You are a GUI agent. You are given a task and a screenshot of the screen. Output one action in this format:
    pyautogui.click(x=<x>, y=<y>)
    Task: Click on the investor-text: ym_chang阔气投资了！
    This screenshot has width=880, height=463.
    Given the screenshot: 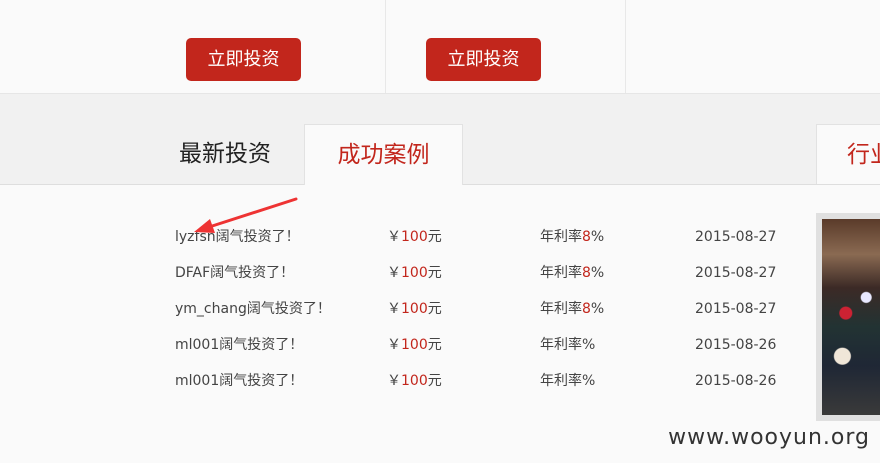 What is the action you would take?
    pyautogui.click(x=253, y=309)
    